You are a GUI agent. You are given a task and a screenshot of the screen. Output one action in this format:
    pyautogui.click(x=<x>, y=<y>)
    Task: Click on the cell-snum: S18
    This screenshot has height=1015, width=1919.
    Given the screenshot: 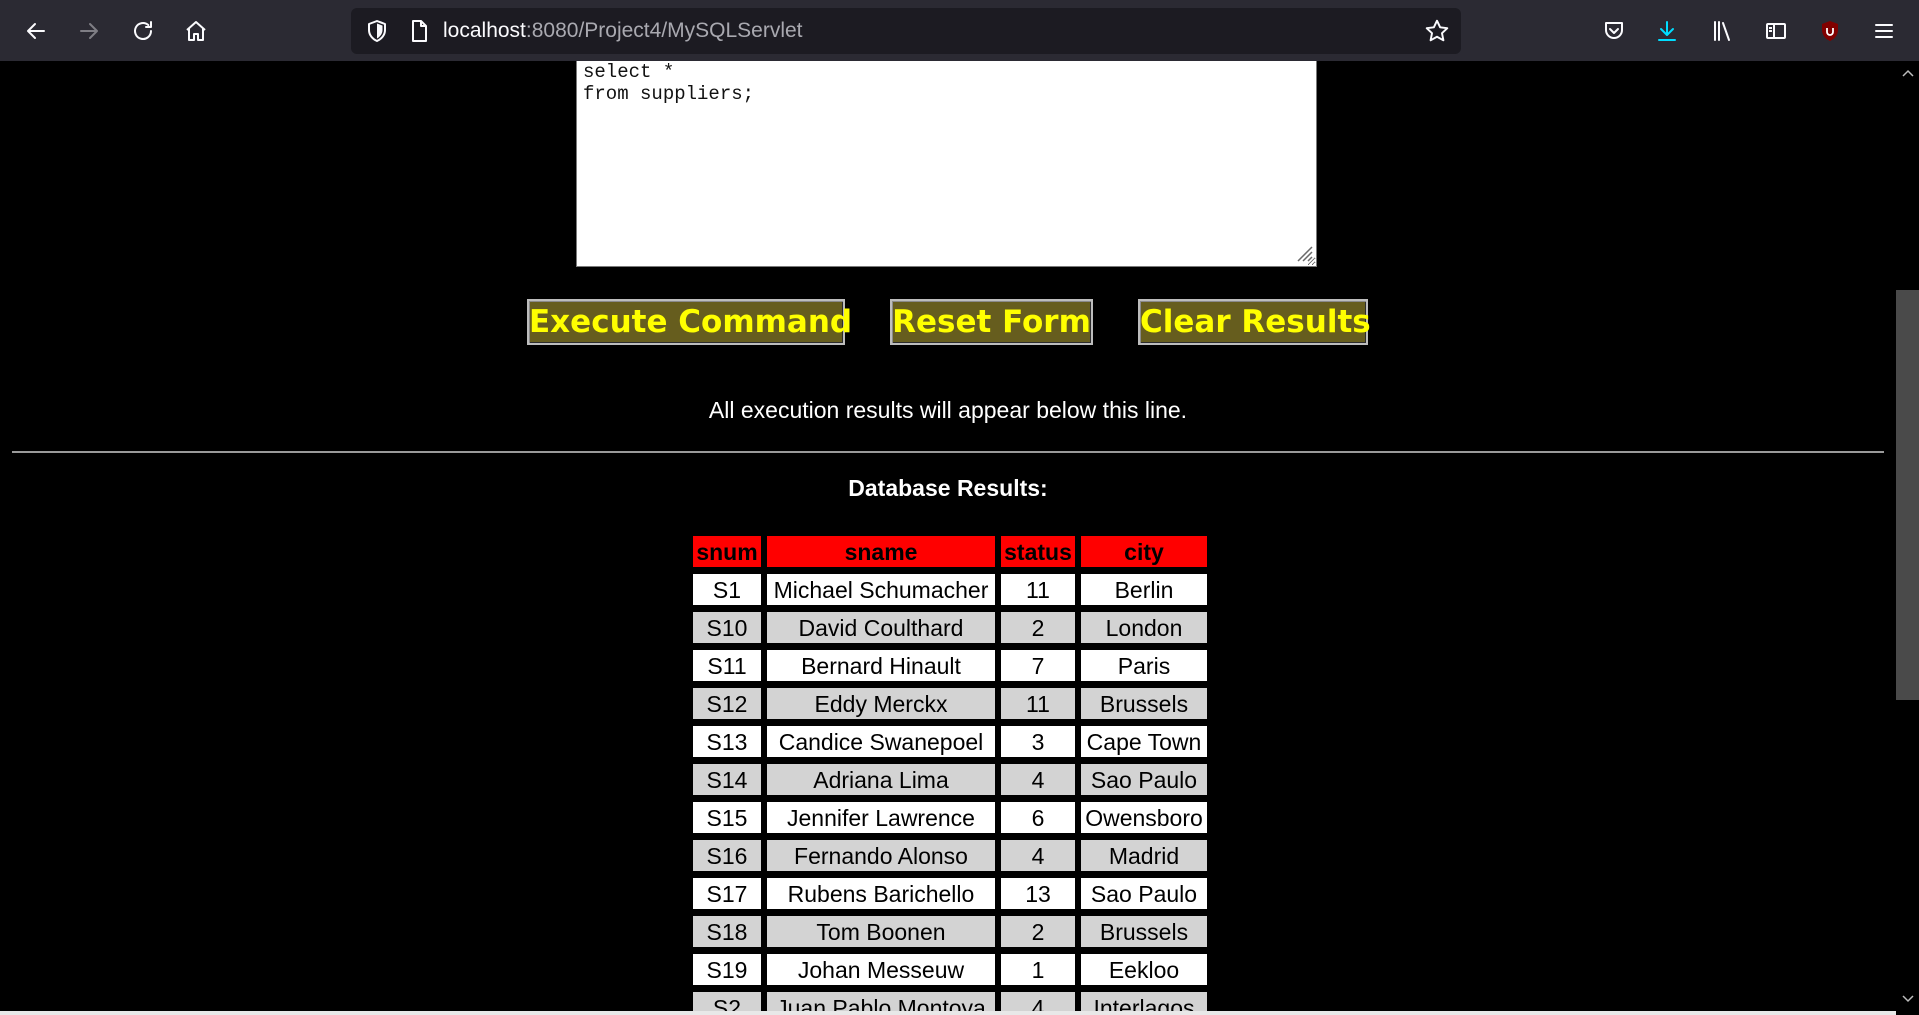 What is the action you would take?
    pyautogui.click(x=727, y=931)
    